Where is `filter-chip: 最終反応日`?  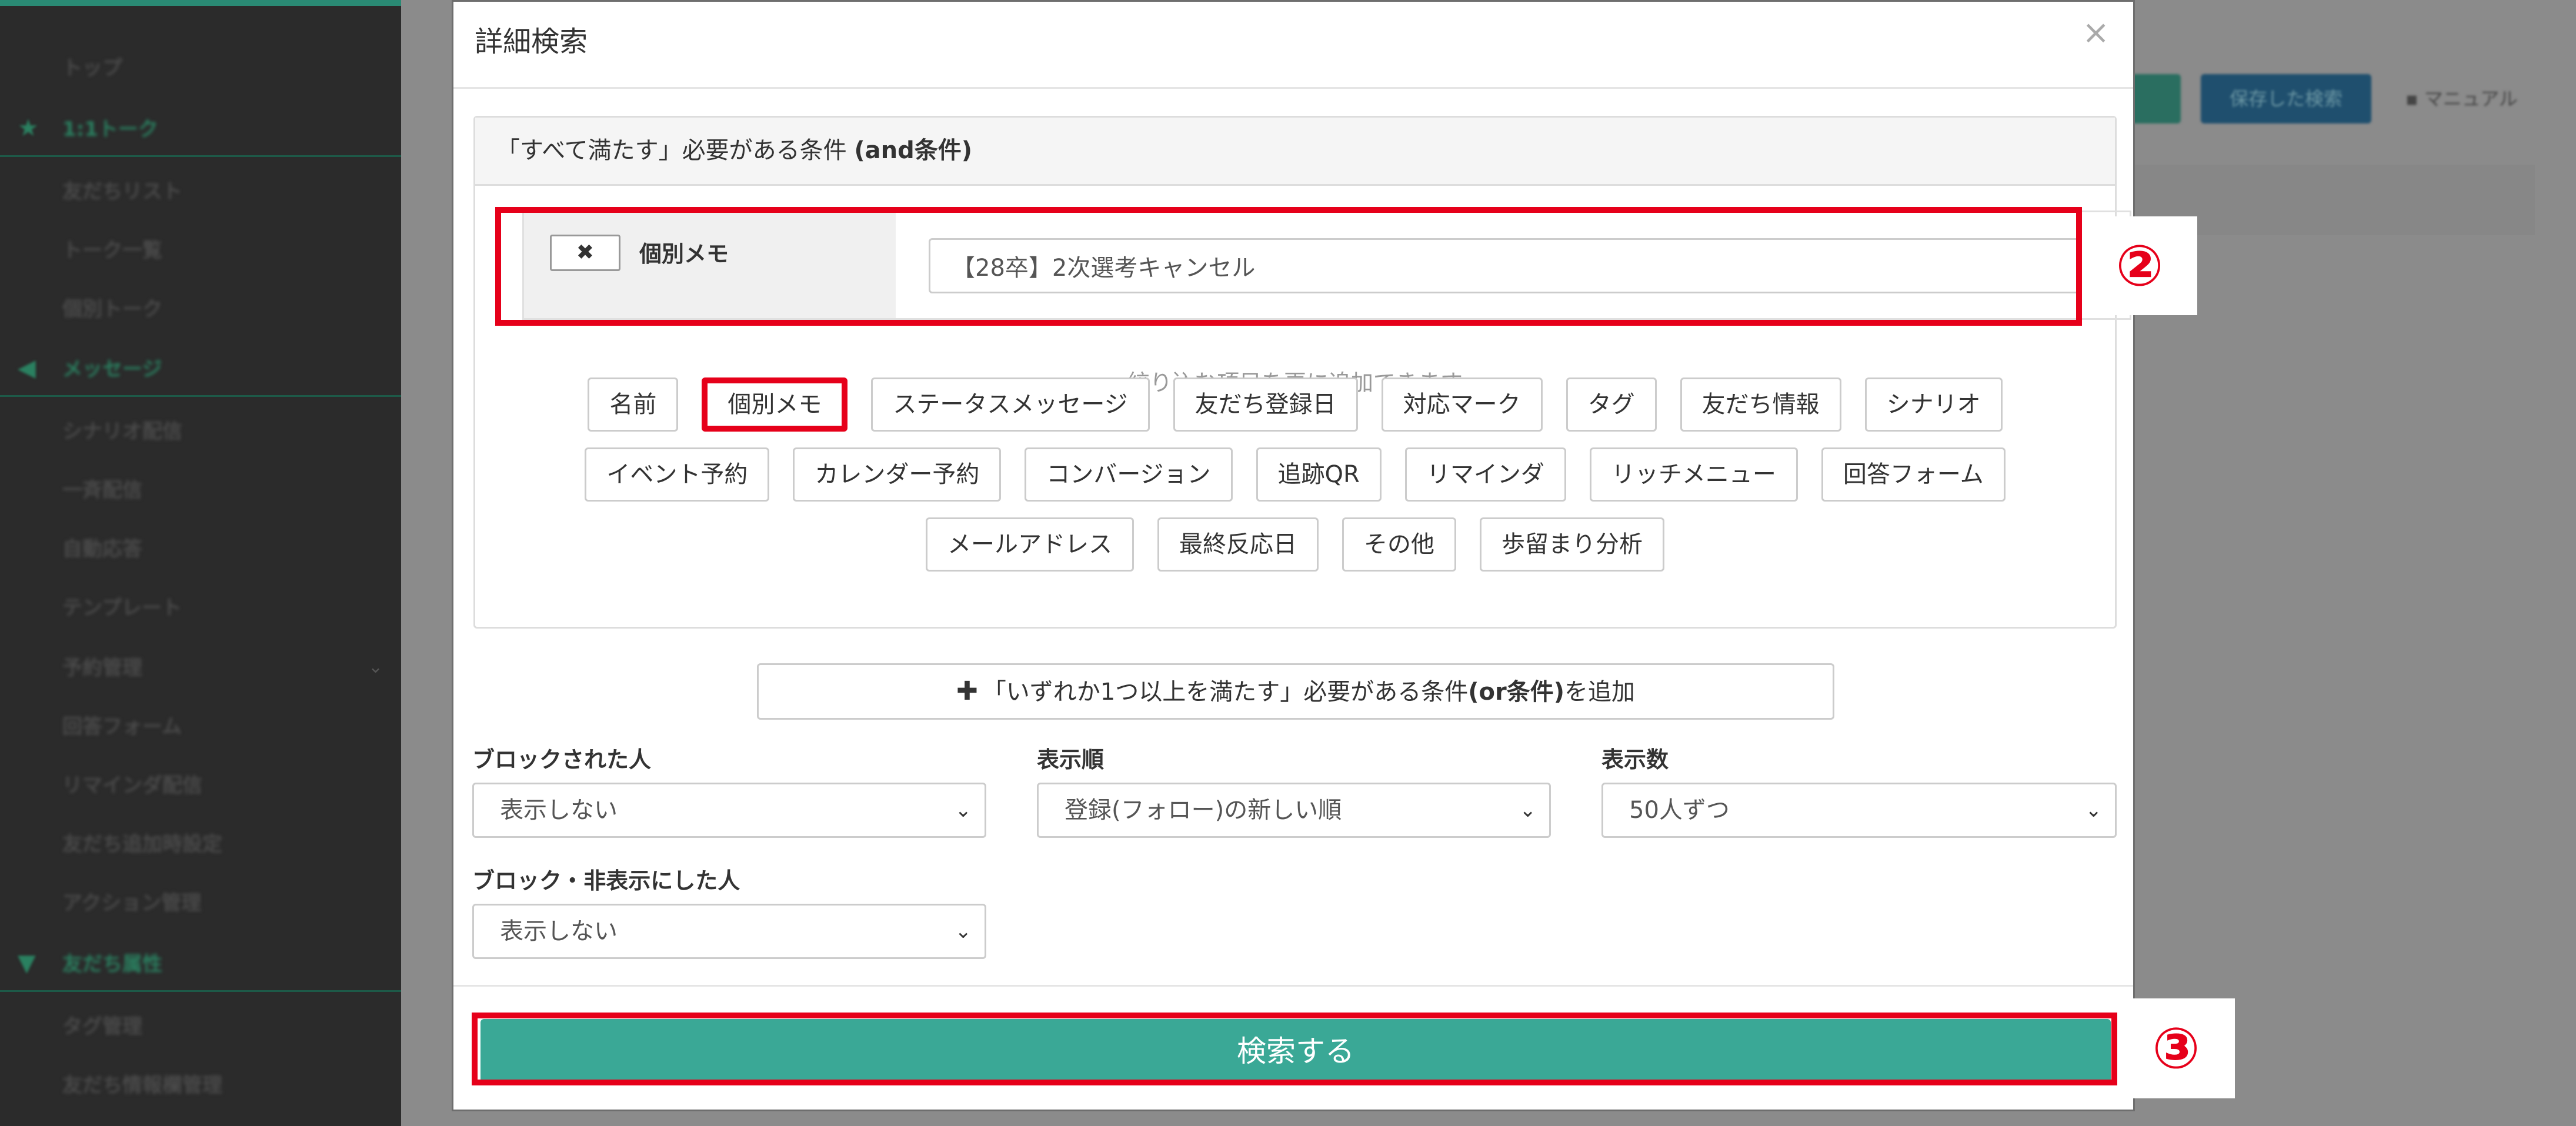
filter-chip: 最終反応日 is located at coordinates (1238, 544).